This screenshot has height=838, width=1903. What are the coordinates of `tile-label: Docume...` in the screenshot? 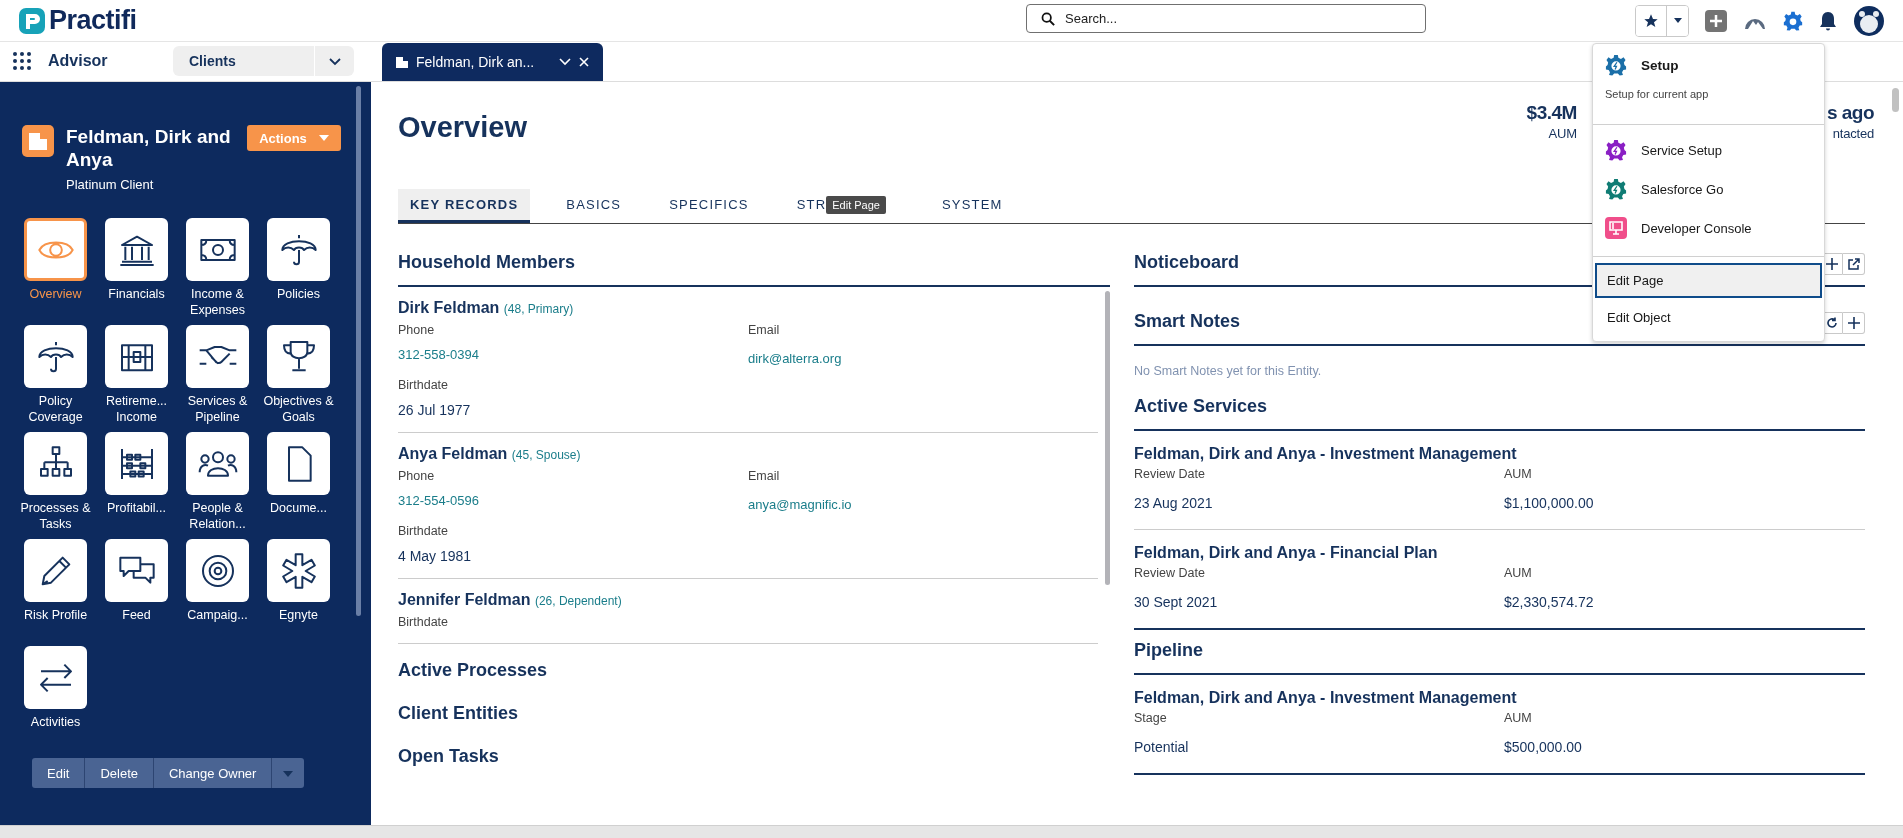 It's located at (298, 508).